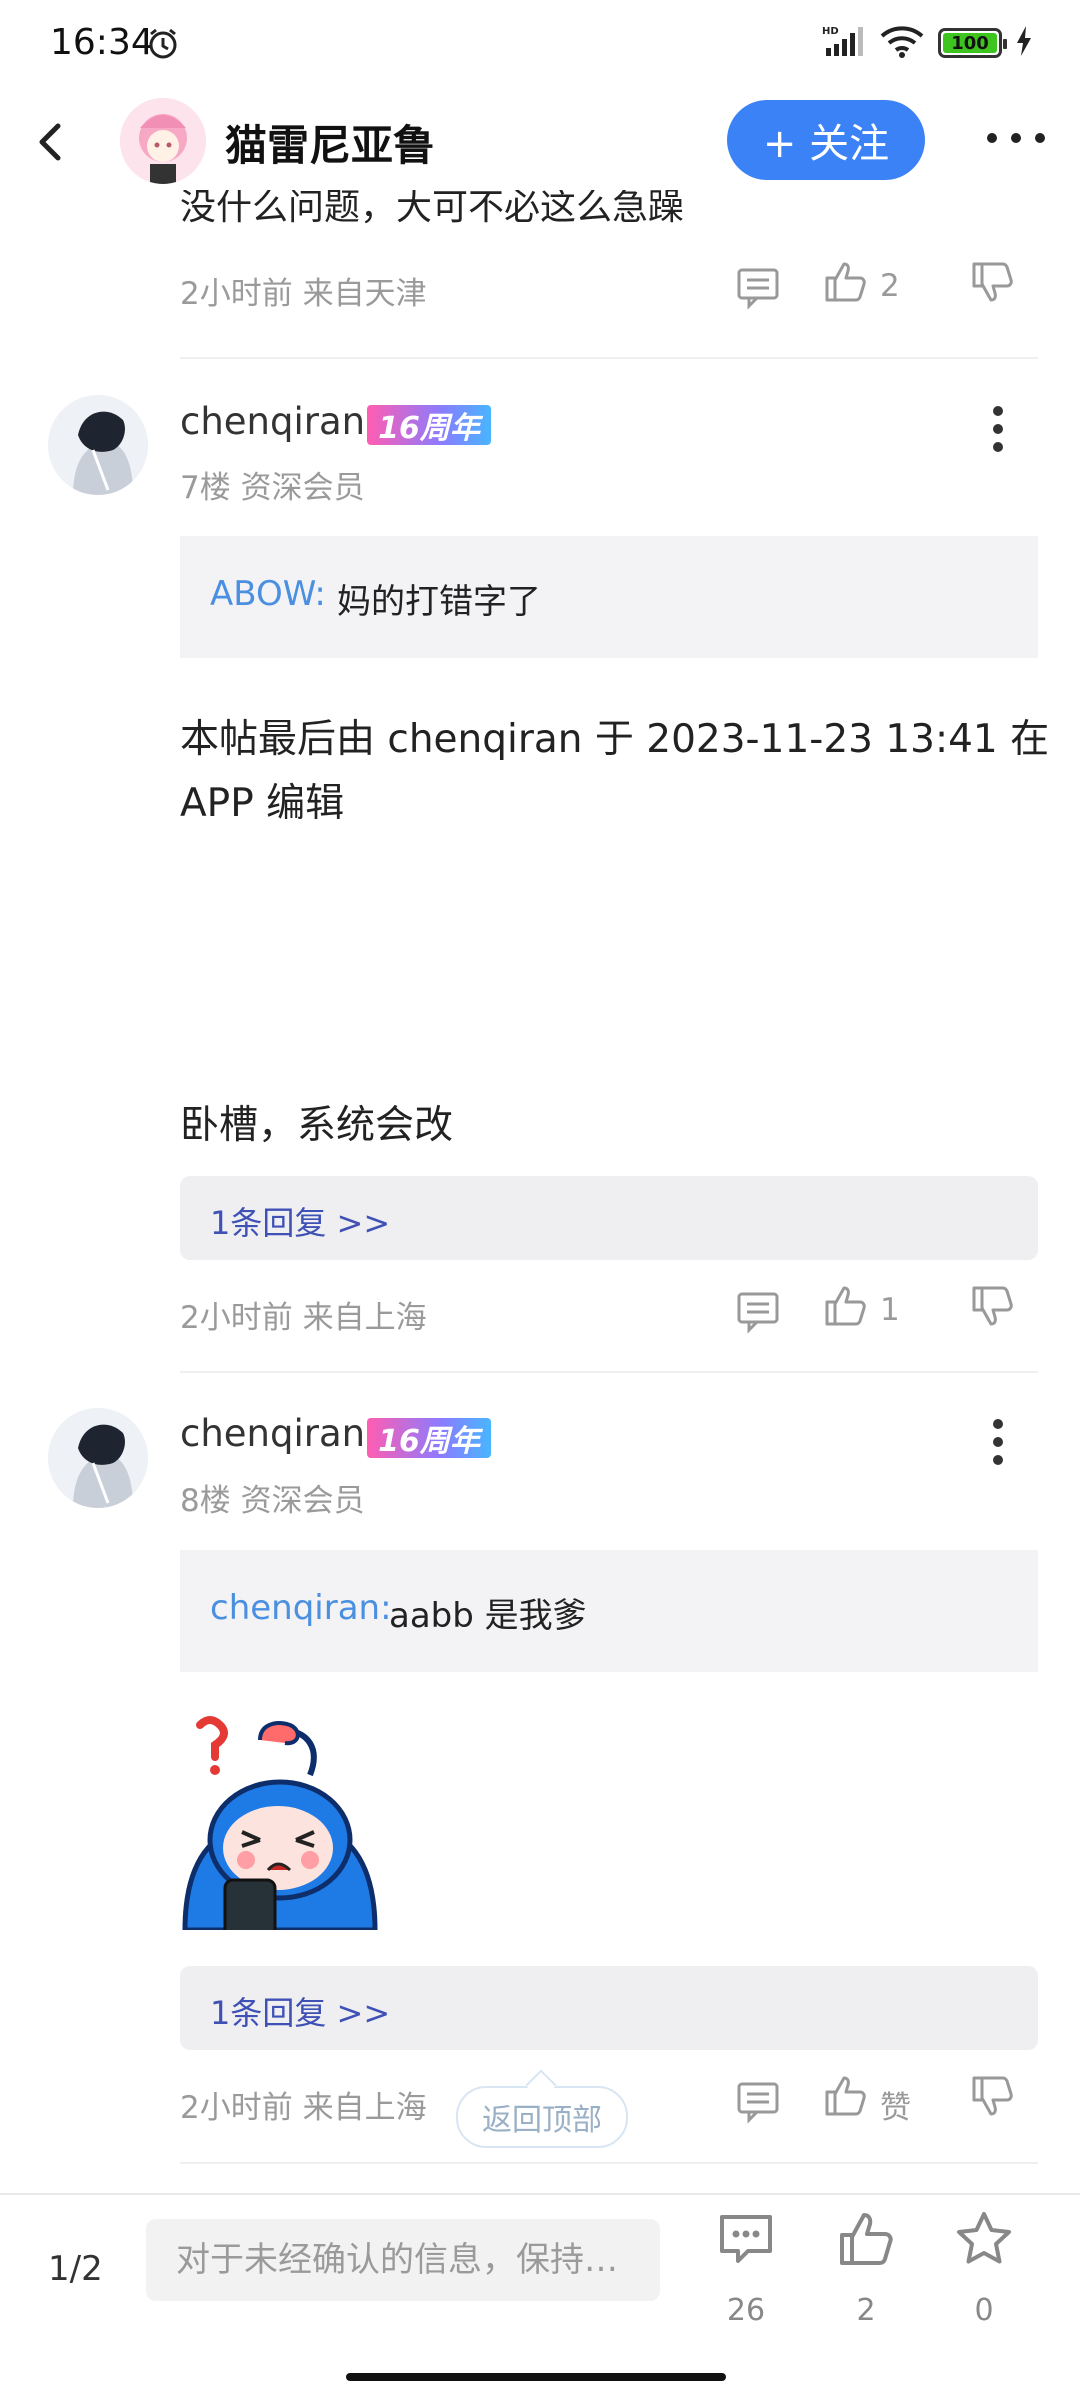  Describe the element at coordinates (844, 43) in the screenshot. I see `hd-signal-icon: HD` at that location.